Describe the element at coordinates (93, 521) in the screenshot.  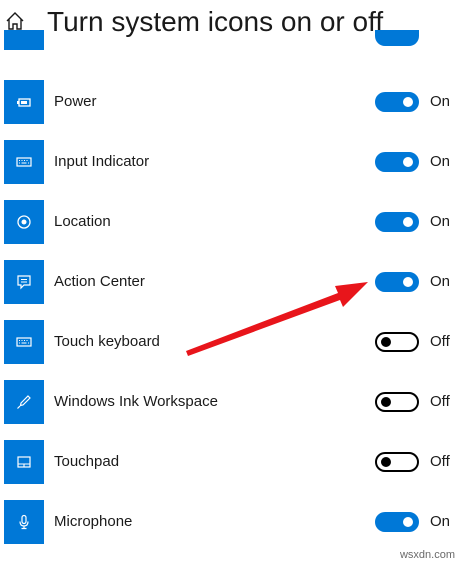
I see `setting-label: Microphone` at that location.